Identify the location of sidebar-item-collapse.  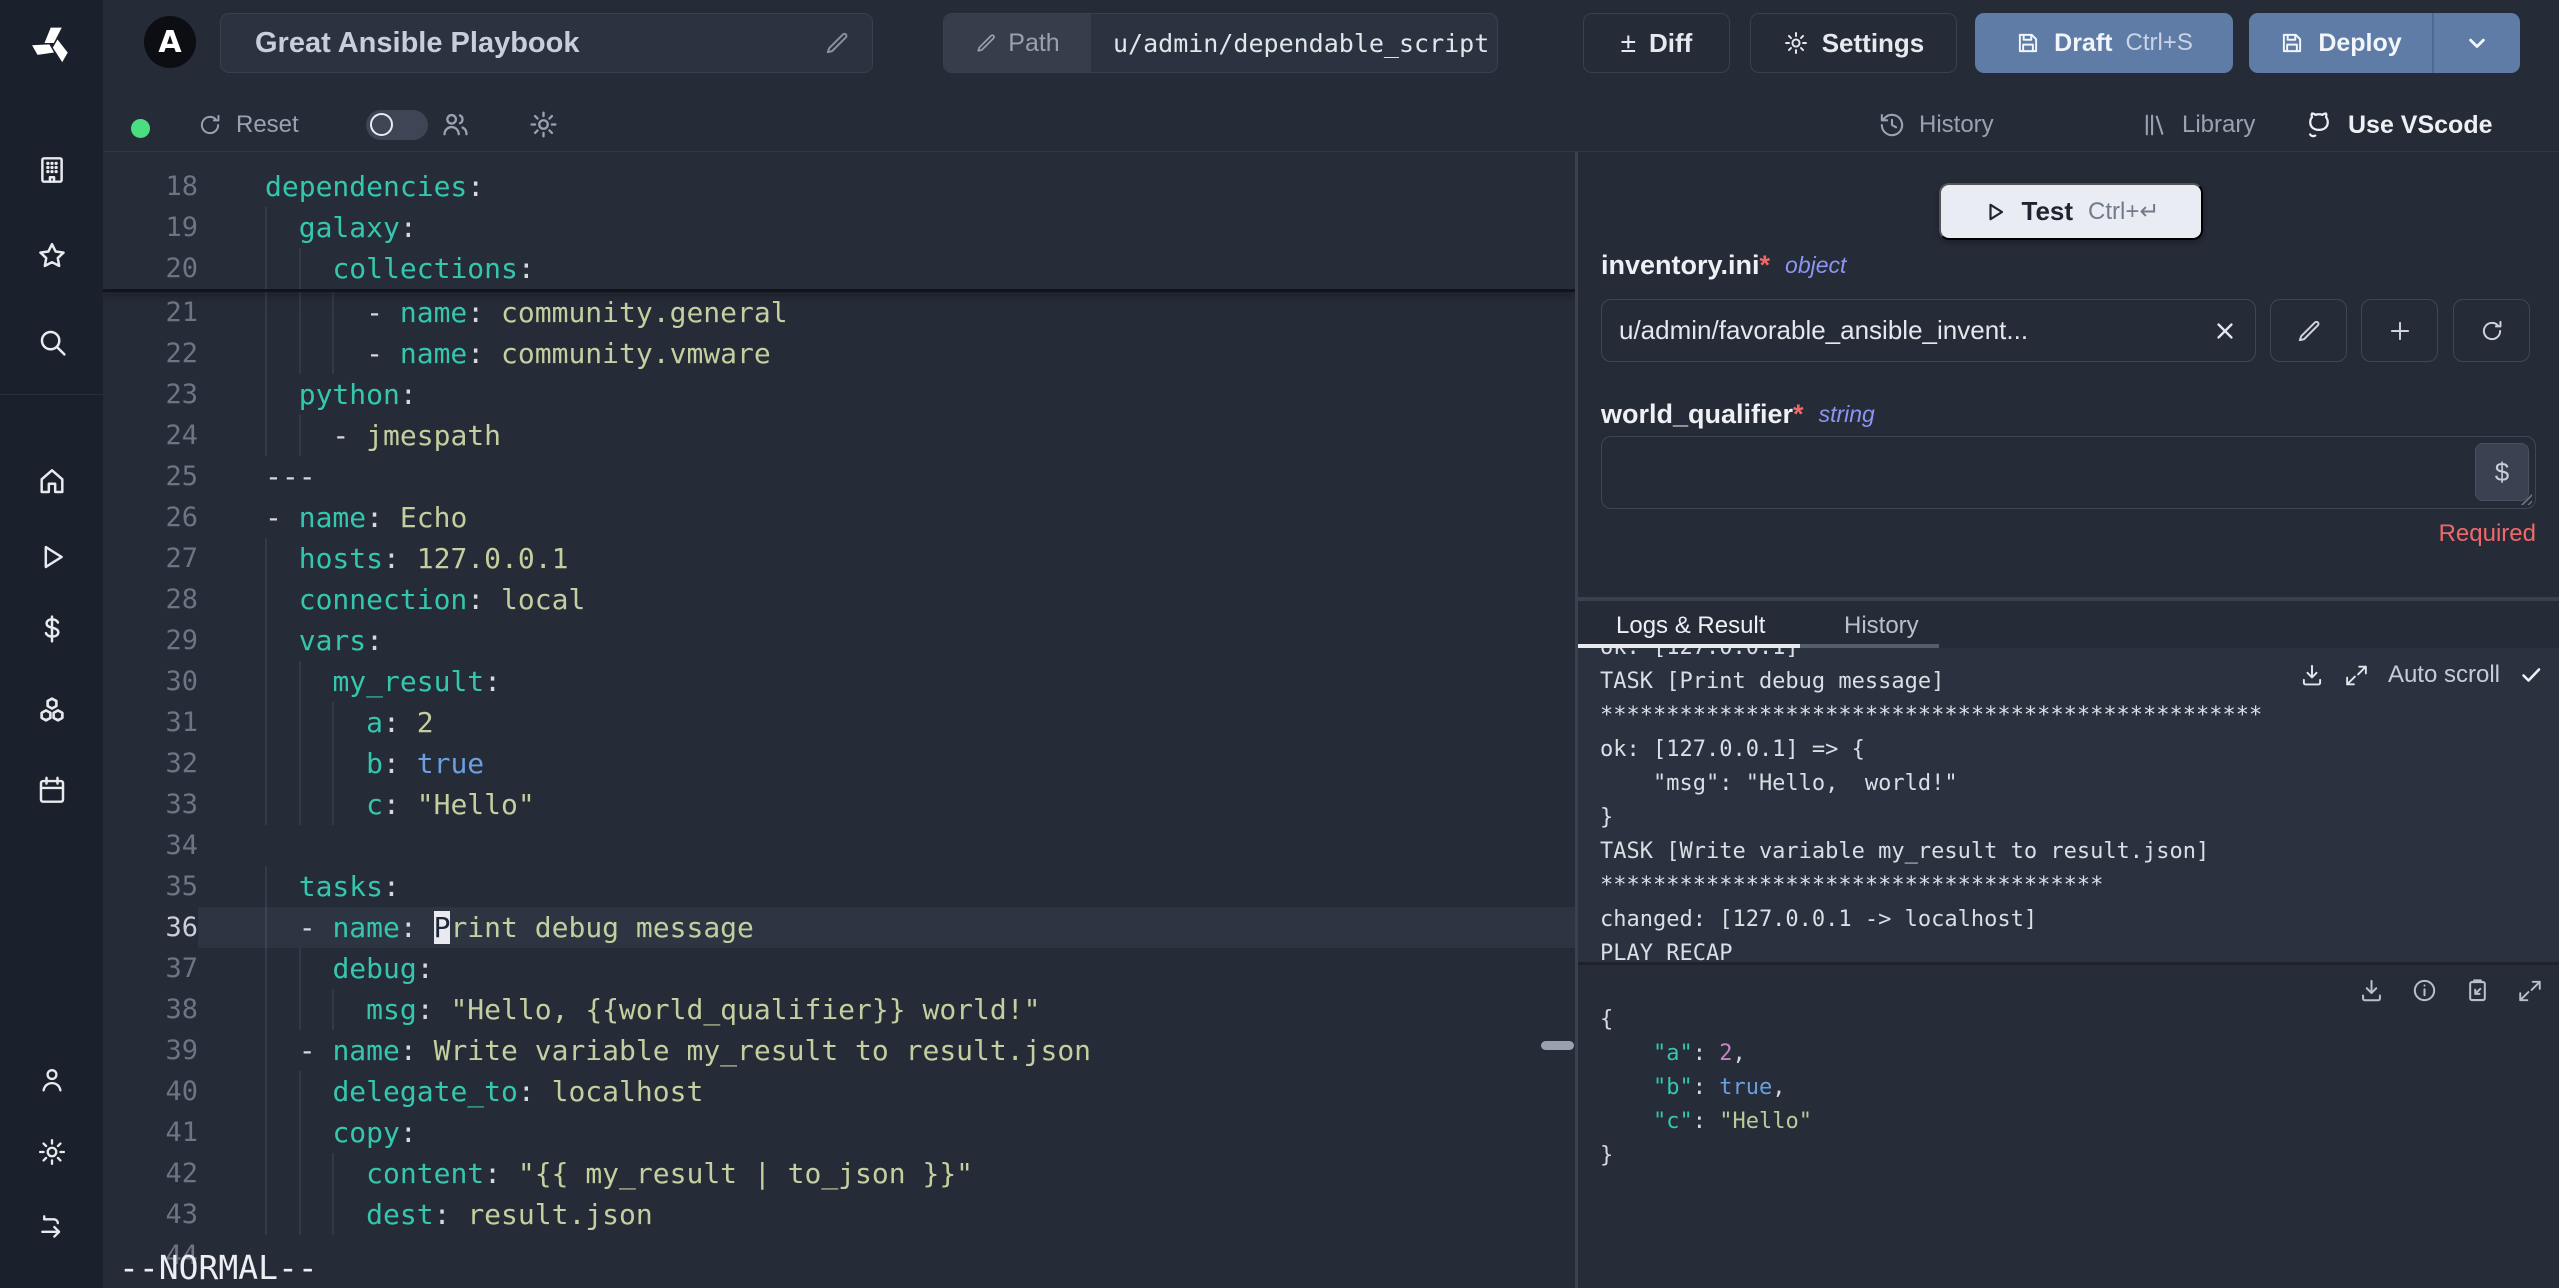
(51, 1226).